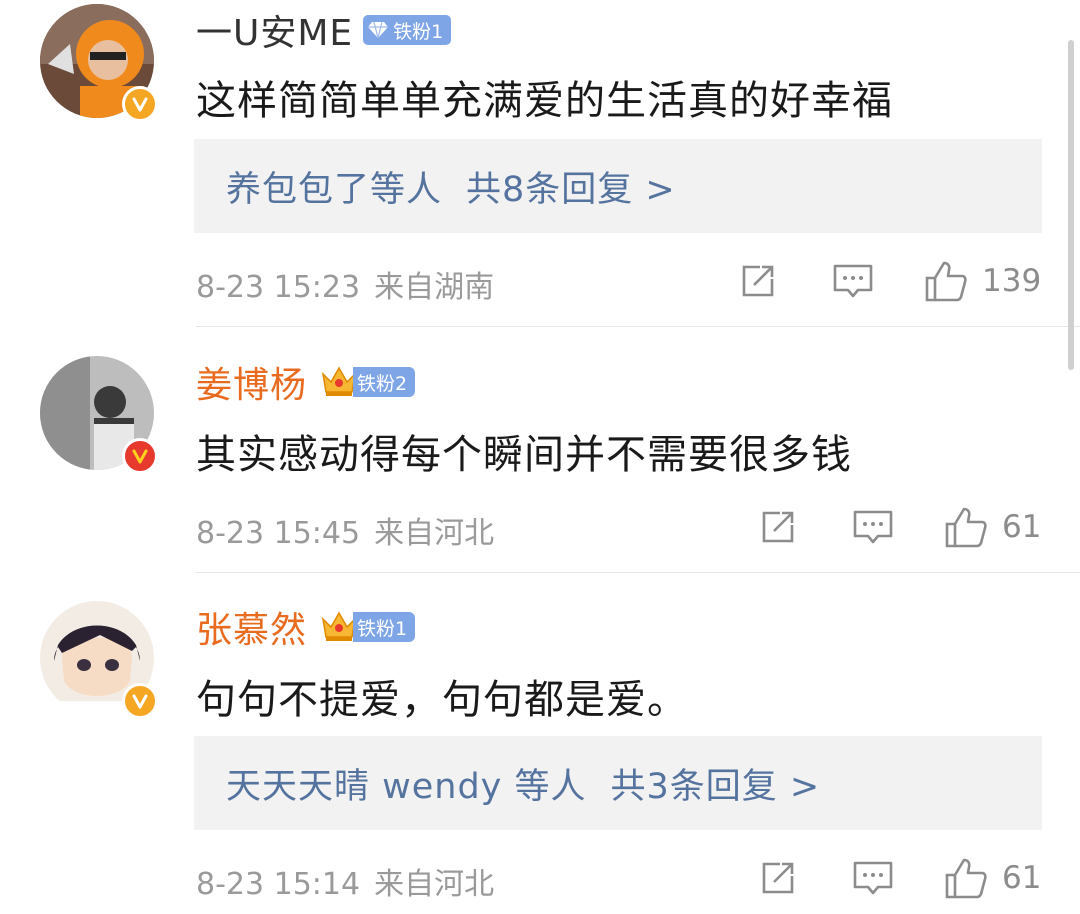 The image size is (1080, 914). What do you see at coordinates (251, 627) in the screenshot?
I see `username: 张慕然` at bounding box center [251, 627].